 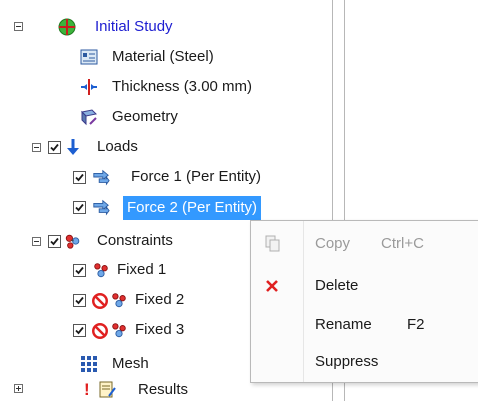 What do you see at coordinates (159, 330) in the screenshot?
I see `fixed-3-label: Fixed 3` at bounding box center [159, 330].